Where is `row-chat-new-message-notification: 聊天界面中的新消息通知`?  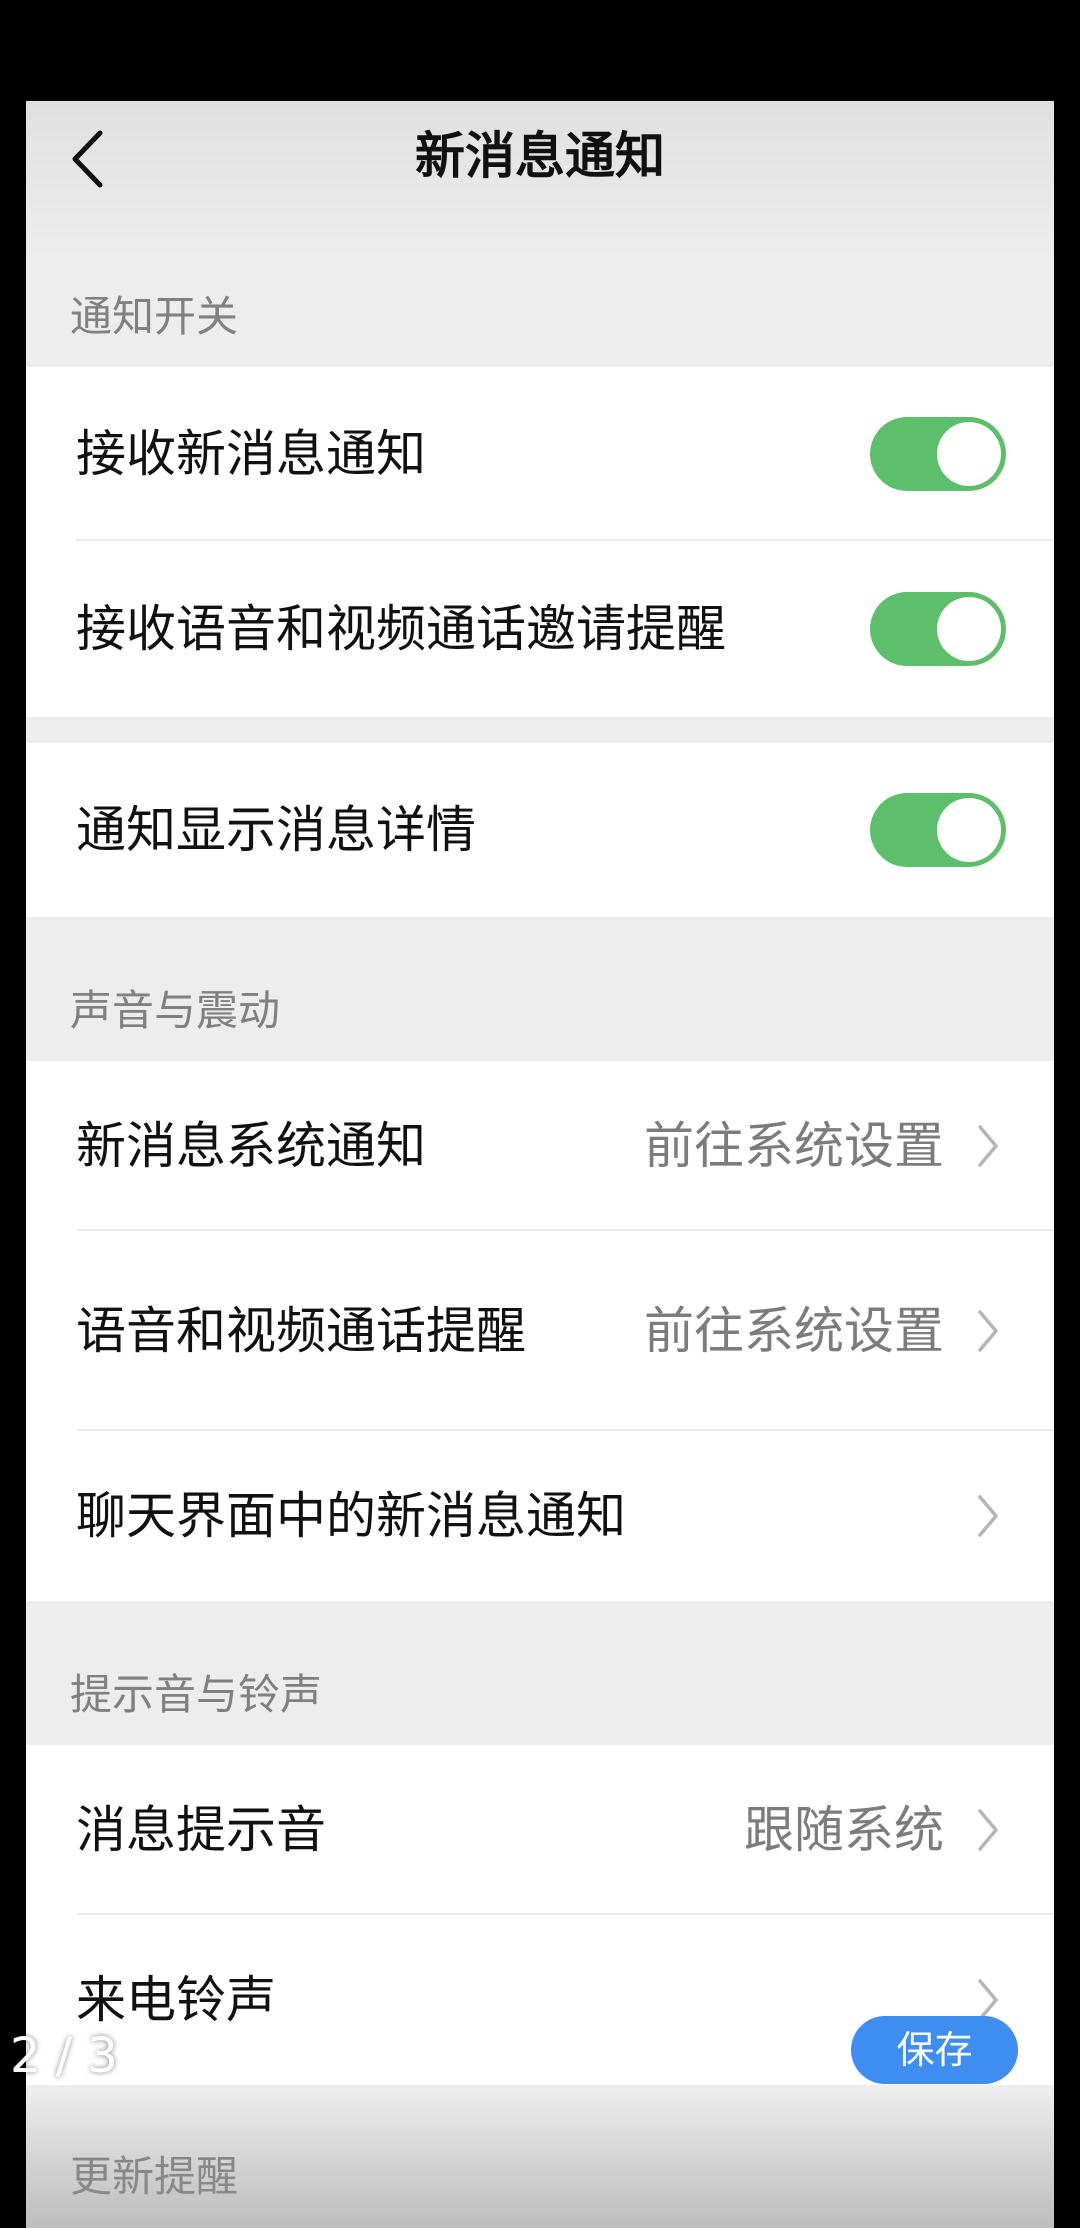 row-chat-new-message-notification: 聊天界面中的新消息通知 is located at coordinates (540, 1516).